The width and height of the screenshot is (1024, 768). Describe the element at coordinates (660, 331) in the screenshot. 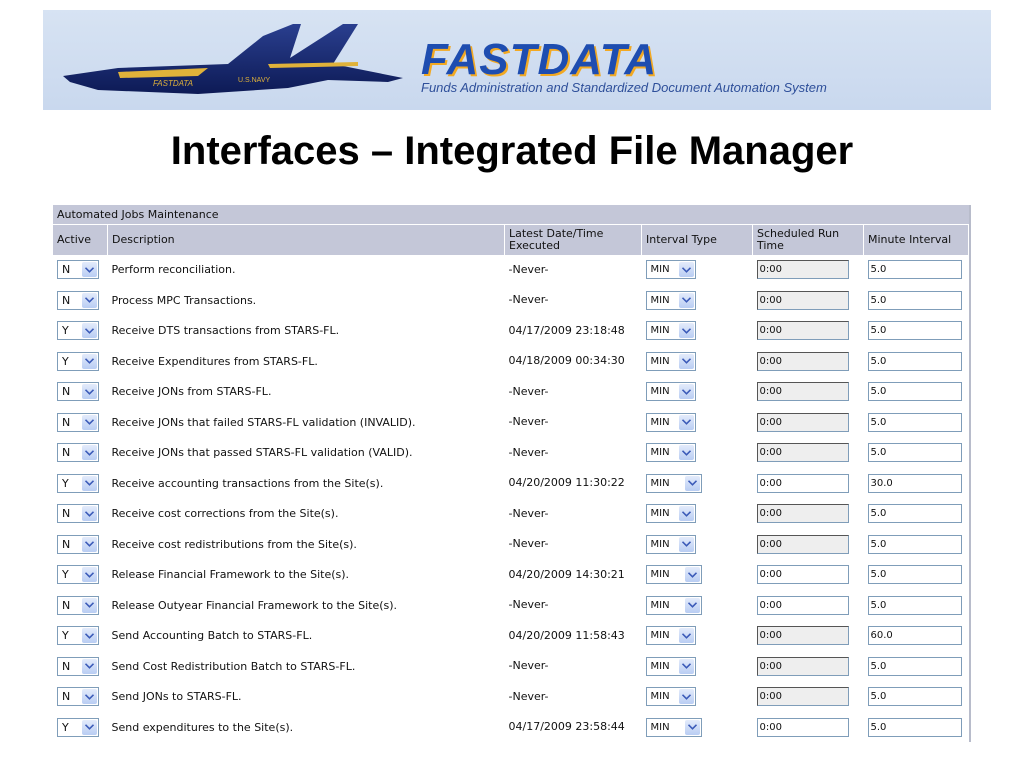

I see `interval-type-value: MIN` at that location.